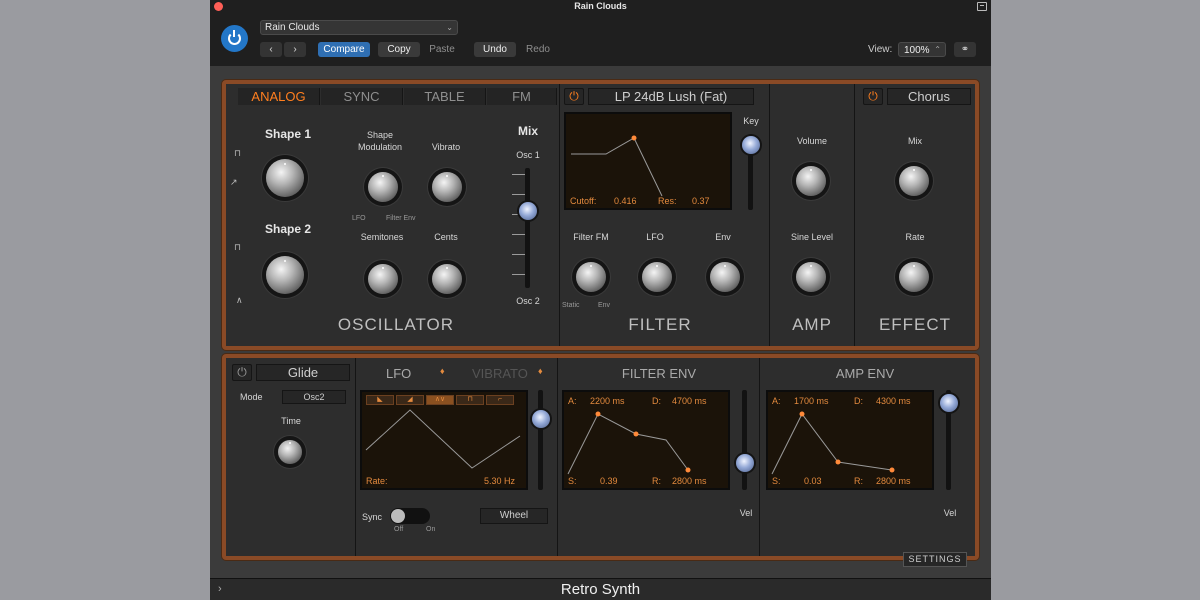 Image resolution: width=1200 pixels, height=600 pixels. What do you see at coordinates (873, 96) in the screenshot?
I see `effect-power-button: ⏻` at bounding box center [873, 96].